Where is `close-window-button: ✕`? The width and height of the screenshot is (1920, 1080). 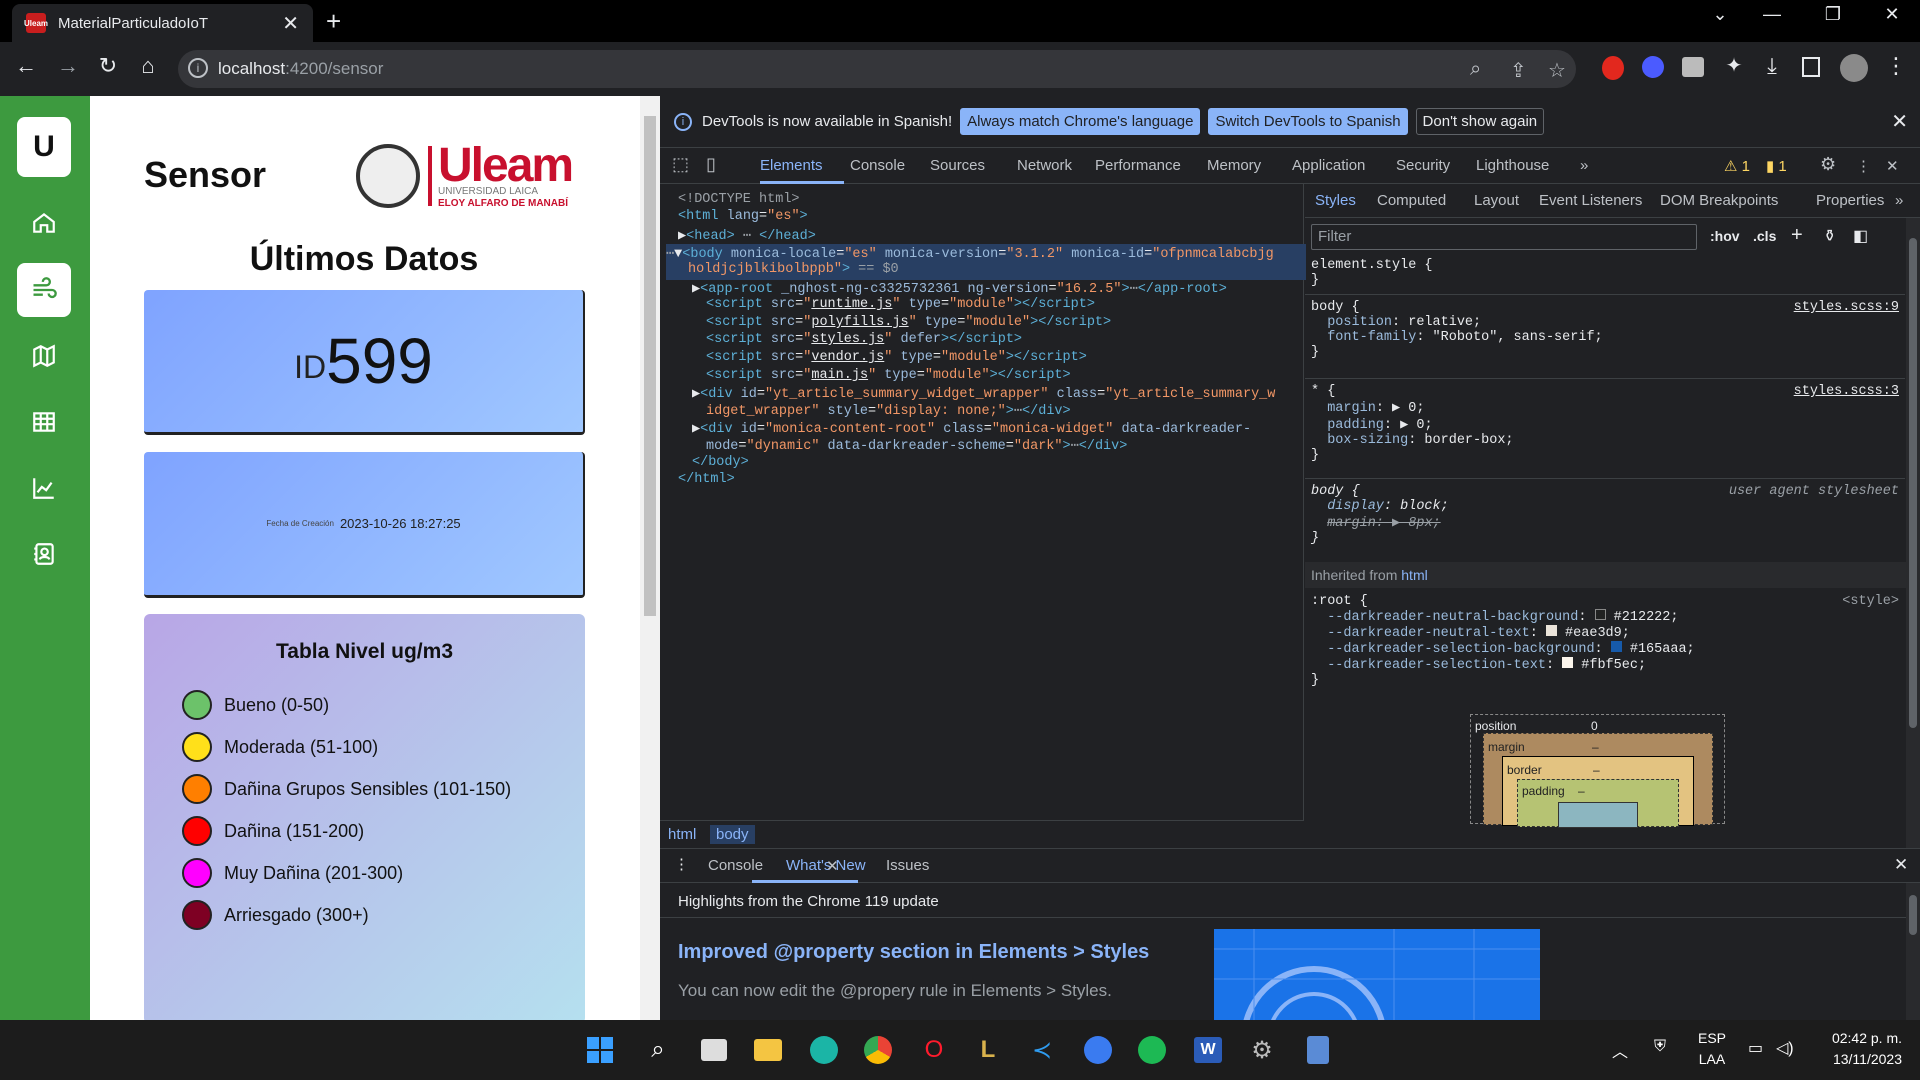 close-window-button: ✕ is located at coordinates (1892, 14).